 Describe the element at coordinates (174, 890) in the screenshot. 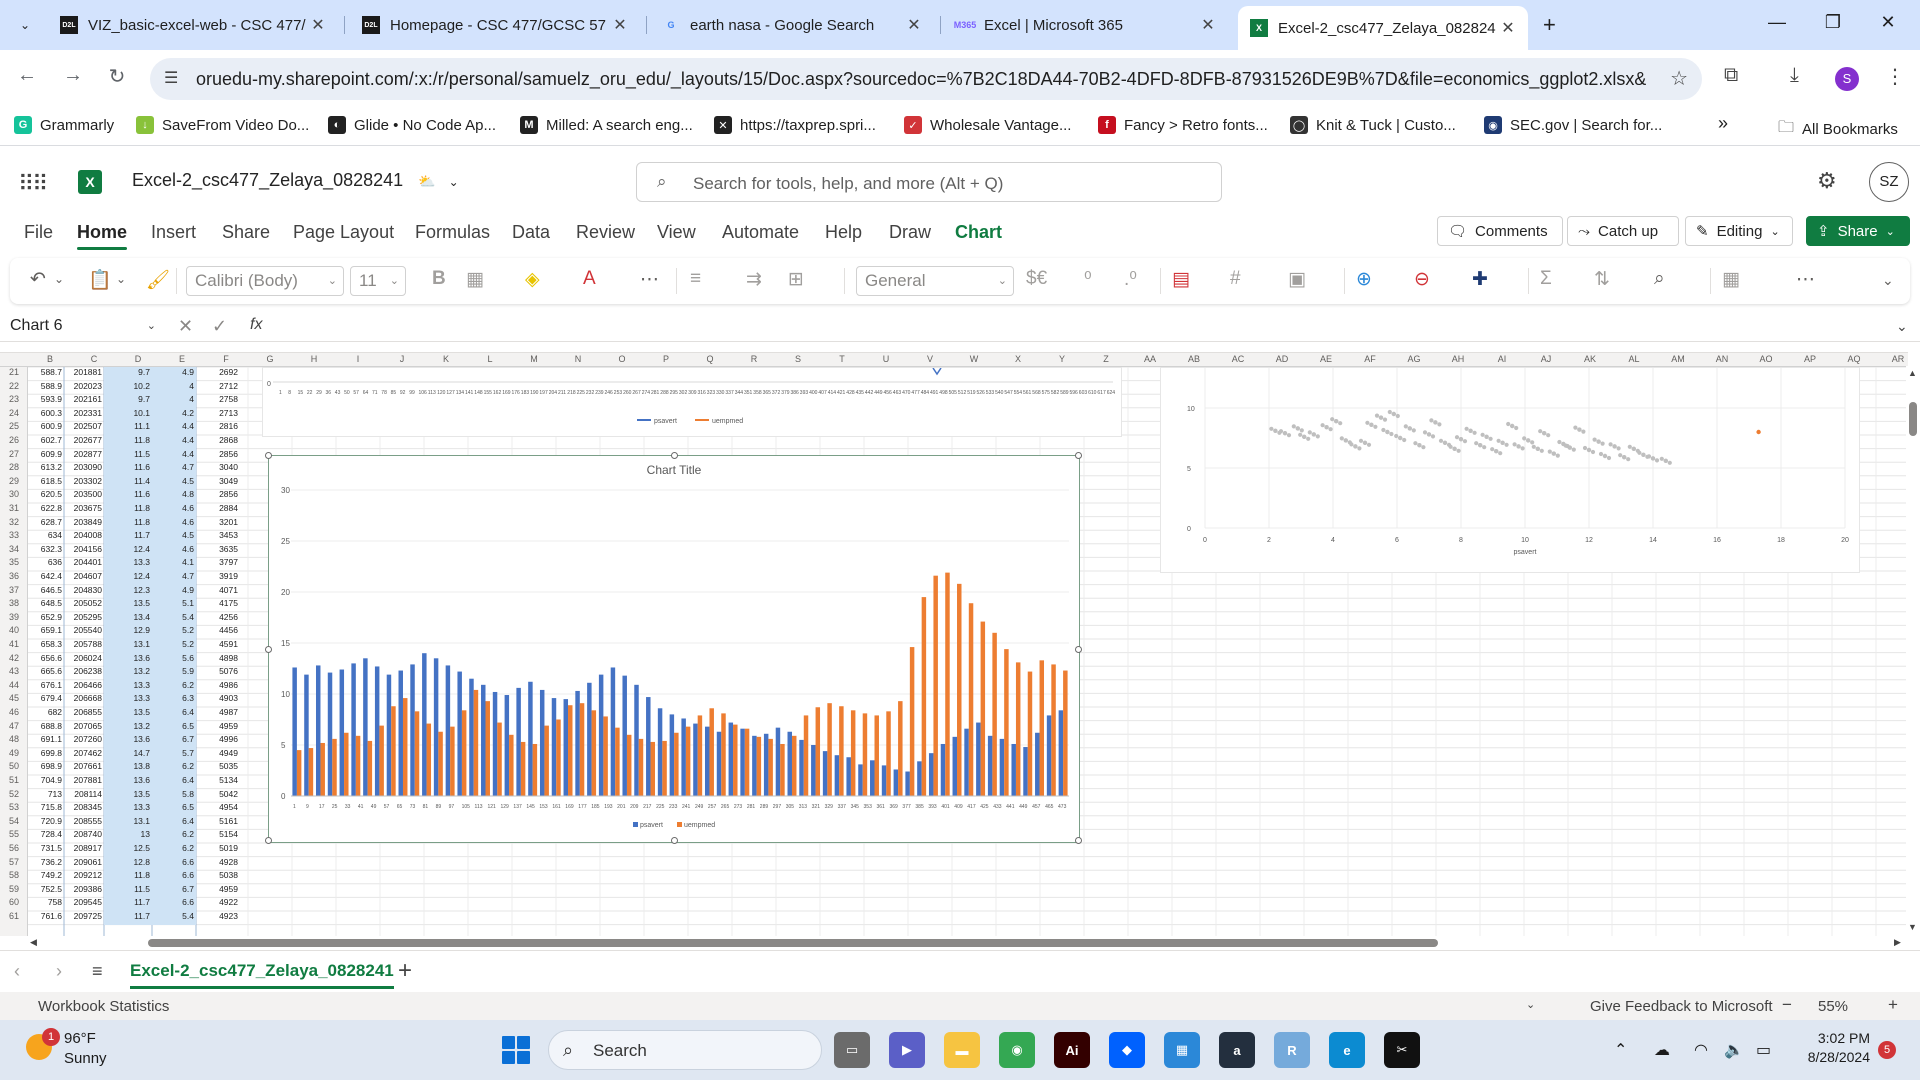

I see `grid-cell: 6.7` at that location.